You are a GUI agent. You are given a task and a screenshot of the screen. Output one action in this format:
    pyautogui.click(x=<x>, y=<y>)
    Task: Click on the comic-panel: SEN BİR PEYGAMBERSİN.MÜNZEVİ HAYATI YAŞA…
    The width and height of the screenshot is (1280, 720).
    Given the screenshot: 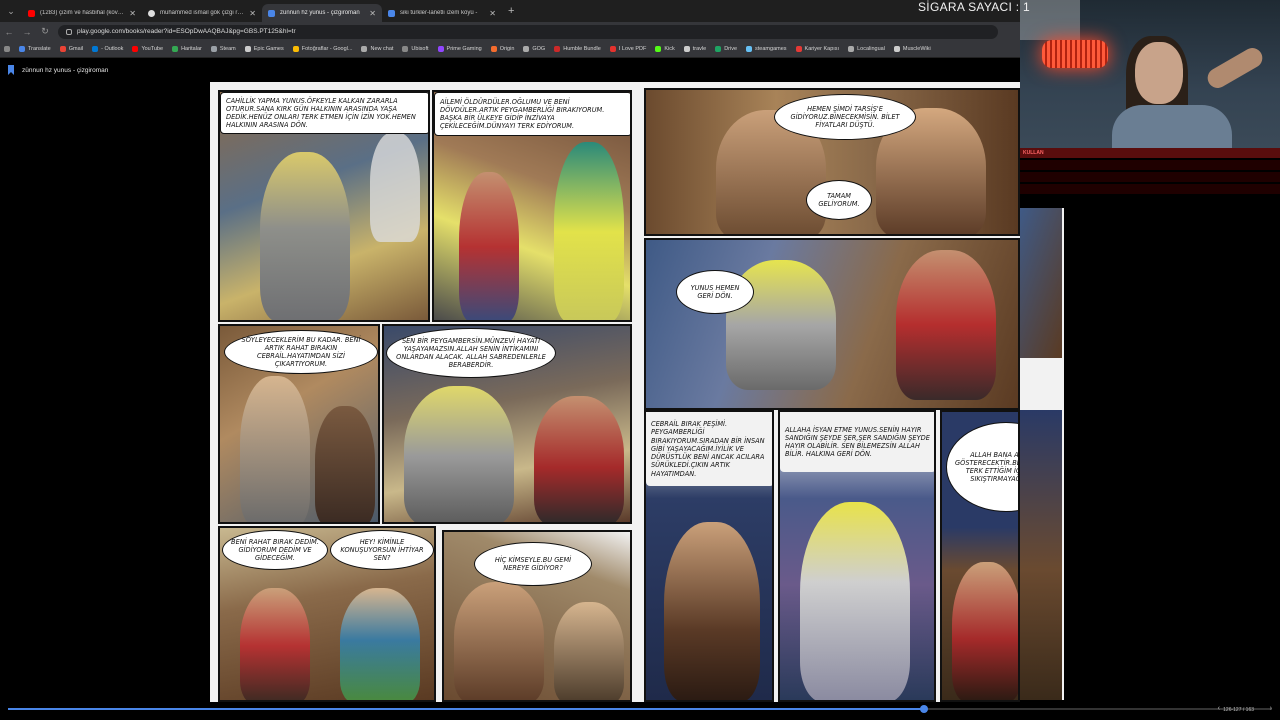 What is the action you would take?
    pyautogui.click(x=507, y=424)
    